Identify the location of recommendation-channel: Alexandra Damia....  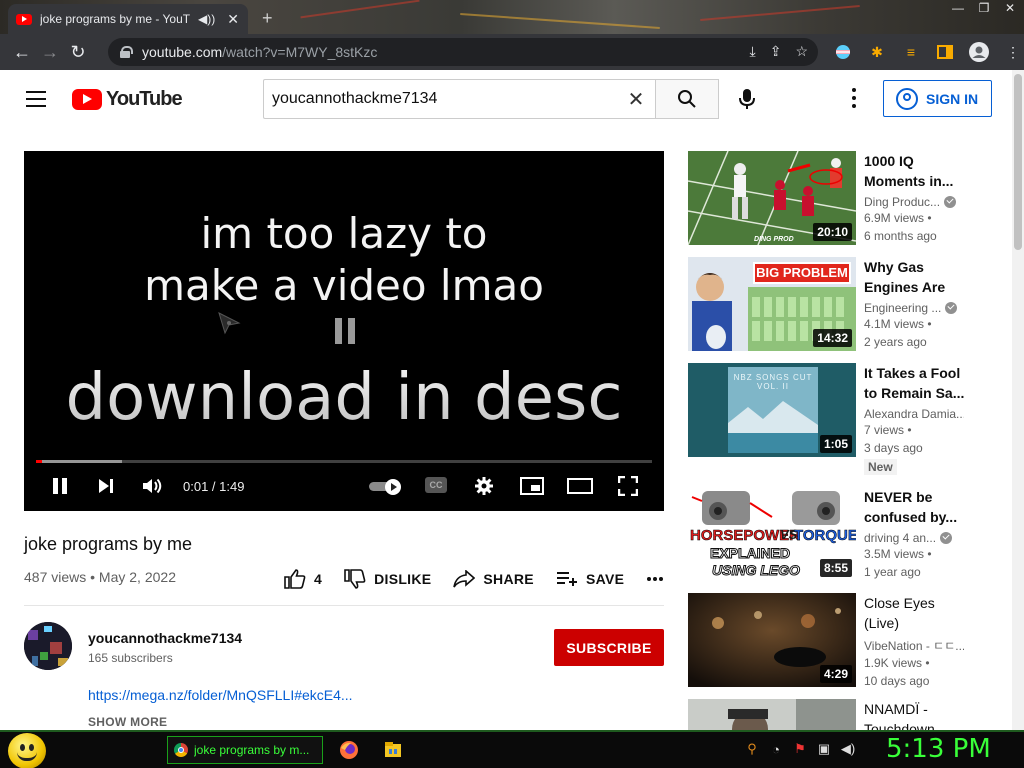
(915, 414).